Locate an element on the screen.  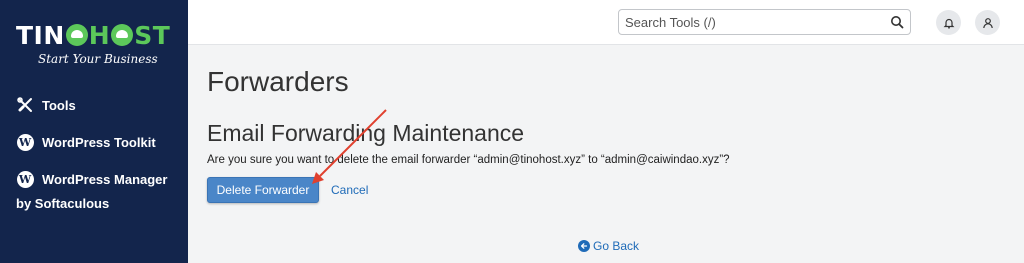
logo-tagline: Start Your Business is located at coordinates (98, 59).